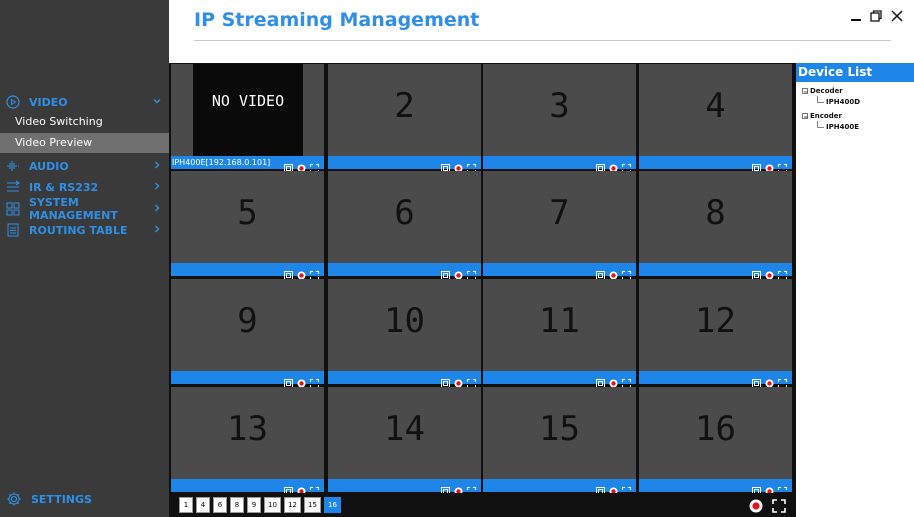 Image resolution: width=914 pixels, height=517 pixels. What do you see at coordinates (715, 225) in the screenshot?
I see `video-cell-8: 8` at bounding box center [715, 225].